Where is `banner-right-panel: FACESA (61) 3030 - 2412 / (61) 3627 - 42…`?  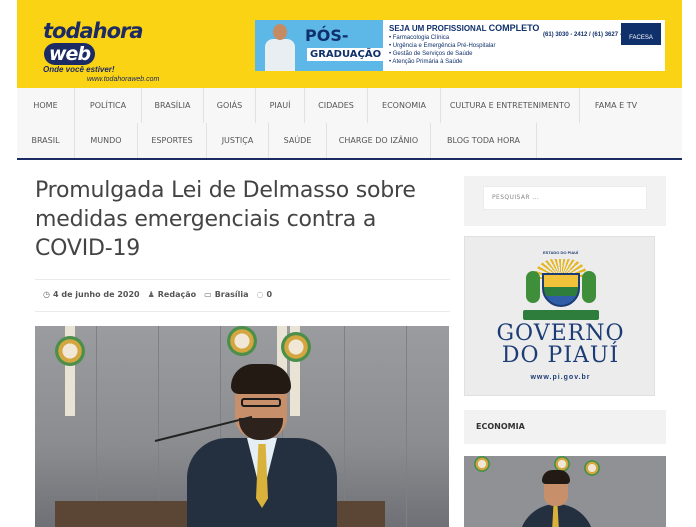 banner-right-panel: FACESA (61) 3030 - 2412 / (61) 3627 - 42… is located at coordinates (602, 46).